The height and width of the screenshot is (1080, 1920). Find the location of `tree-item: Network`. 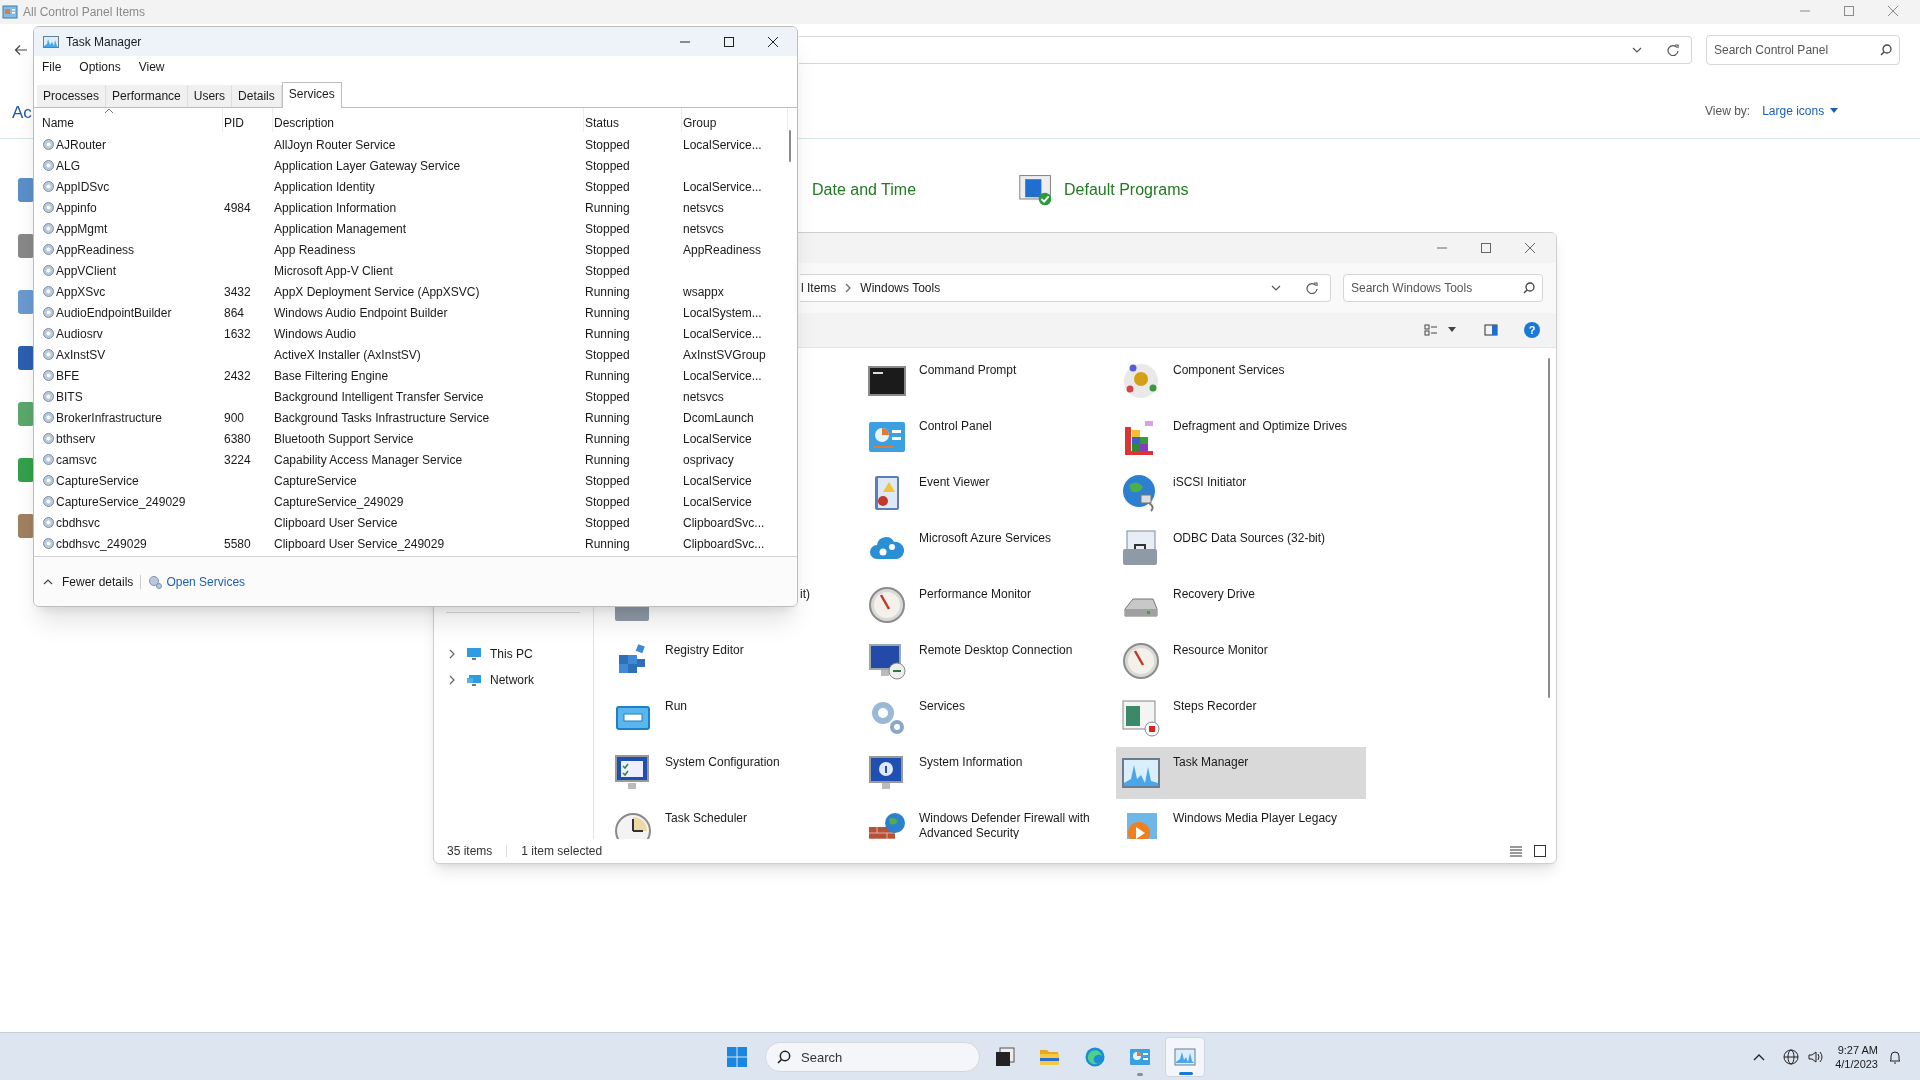

tree-item: Network is located at coordinates (519, 680).